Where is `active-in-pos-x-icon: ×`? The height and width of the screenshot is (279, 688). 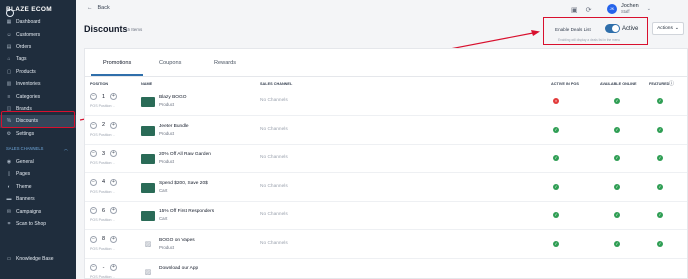
active-in-pos-x-icon: × is located at coordinates (556, 101).